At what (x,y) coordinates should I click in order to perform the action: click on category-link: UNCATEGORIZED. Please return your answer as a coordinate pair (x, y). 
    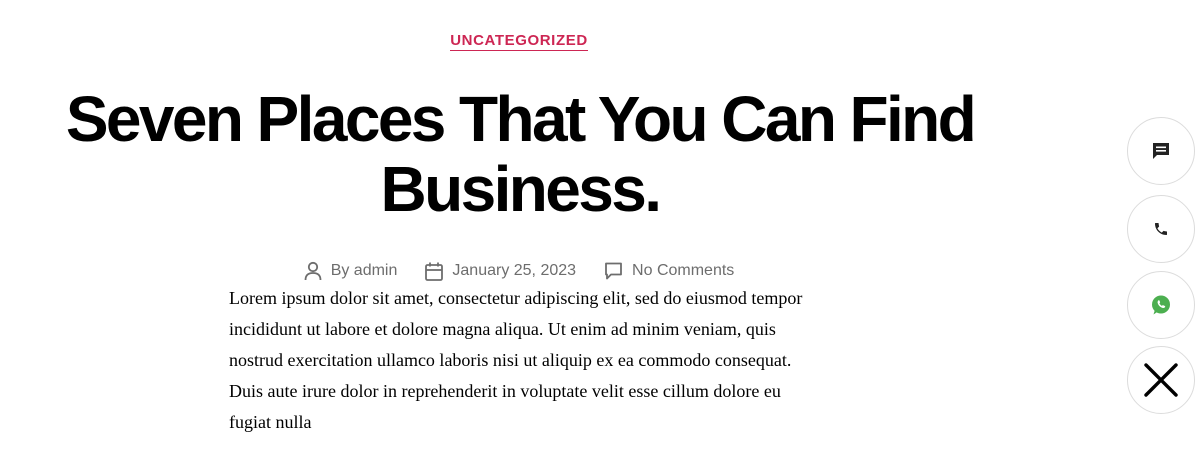
    Looking at the image, I should click on (519, 41).